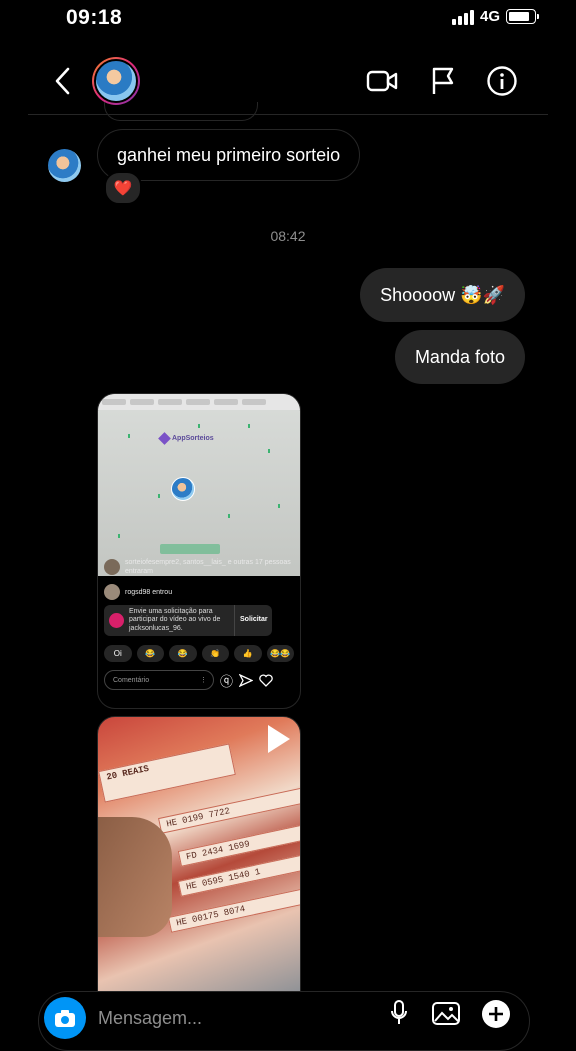 This screenshot has height=1051, width=576. I want to click on contact-avatar, so click(116, 81).